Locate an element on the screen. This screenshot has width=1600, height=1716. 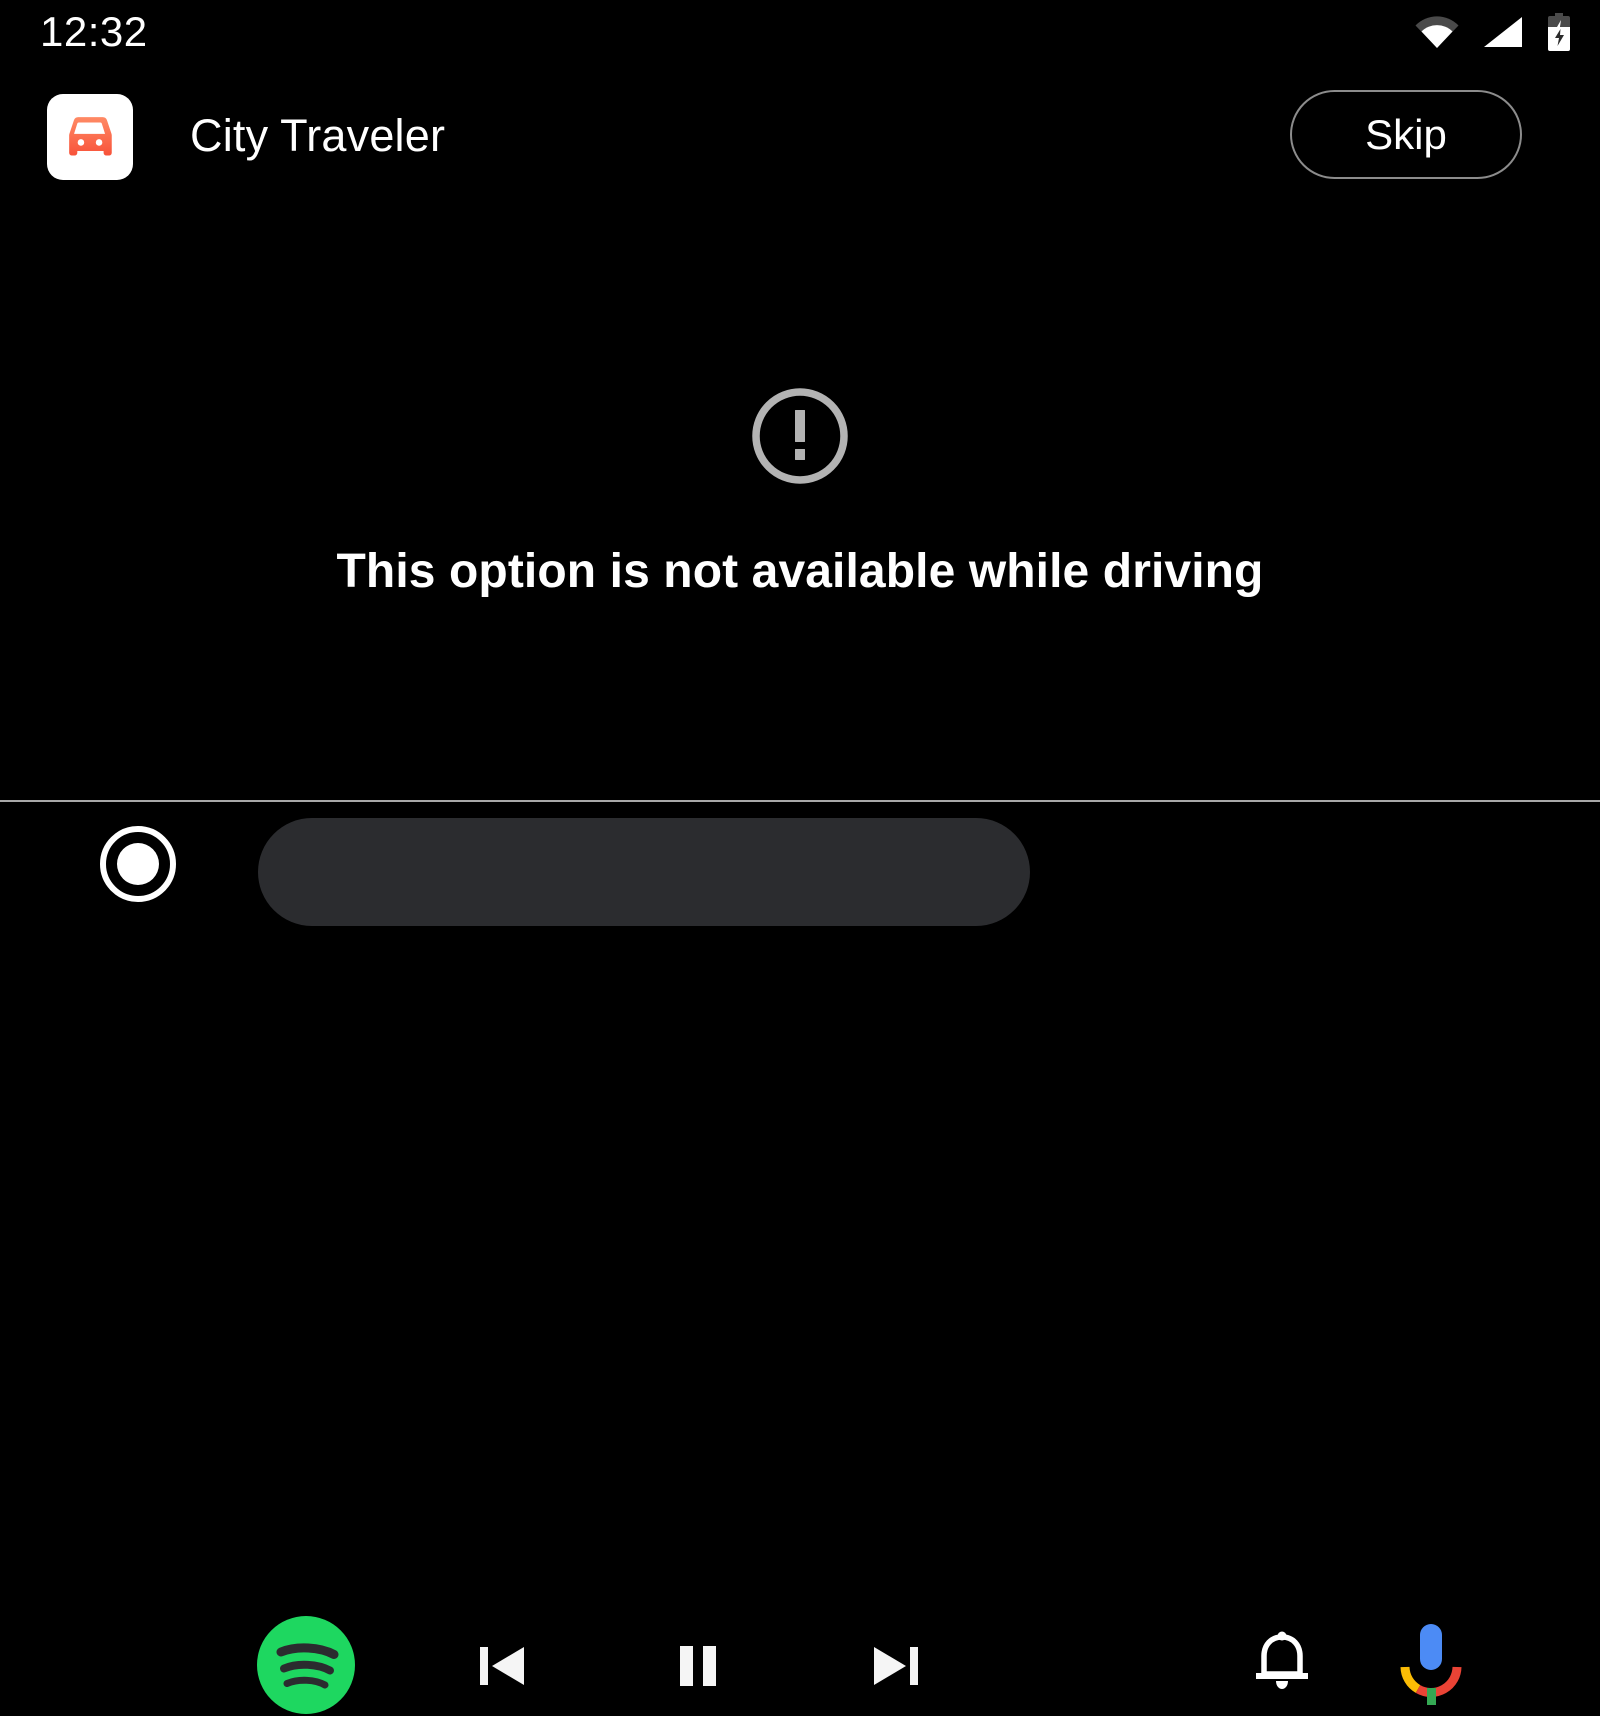
spotify-icon is located at coordinates (306, 1665).